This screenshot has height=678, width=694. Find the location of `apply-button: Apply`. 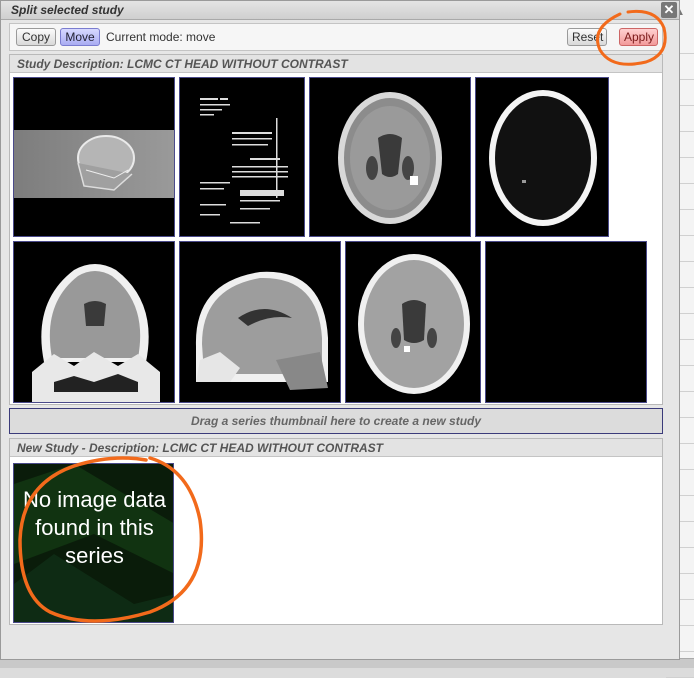

apply-button: Apply is located at coordinates (638, 37).